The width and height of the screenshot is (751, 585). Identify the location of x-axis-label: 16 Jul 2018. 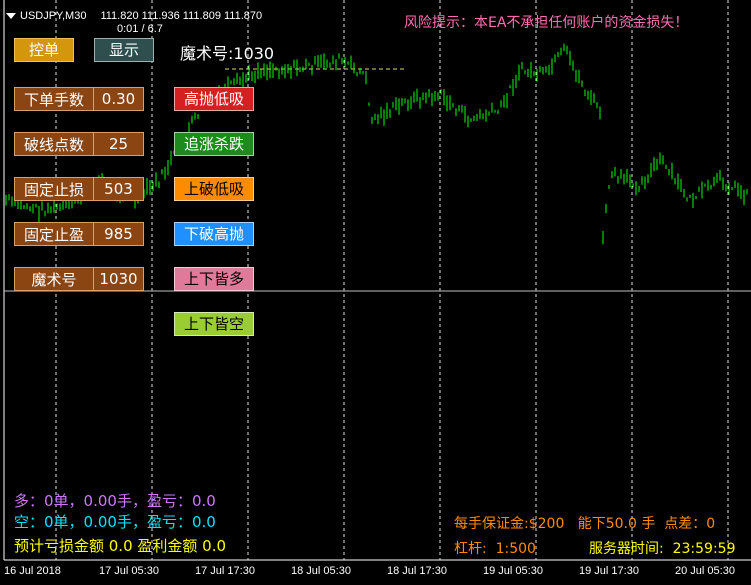
(32, 571).